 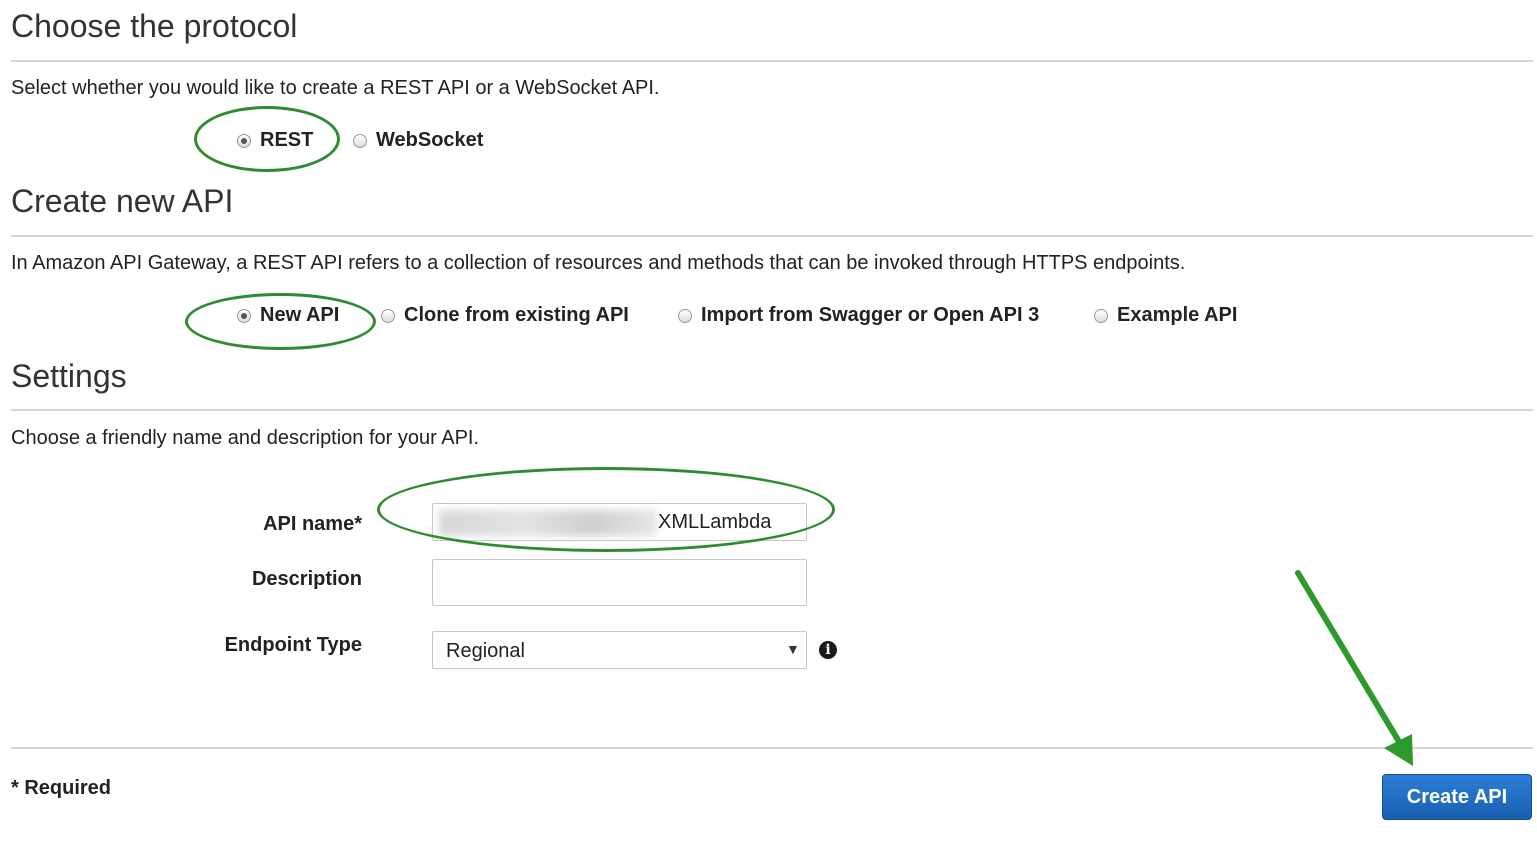 What do you see at coordinates (388, 315) in the screenshot?
I see `radio-clone-api-dot` at bounding box center [388, 315].